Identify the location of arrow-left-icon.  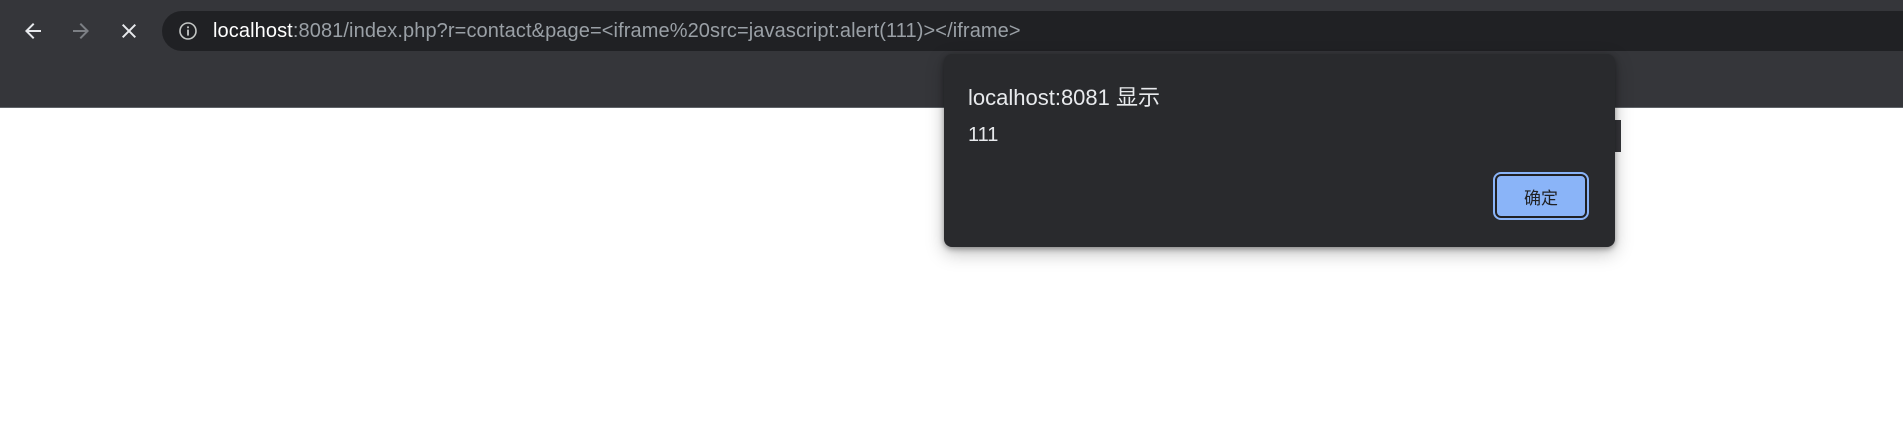
(33, 31).